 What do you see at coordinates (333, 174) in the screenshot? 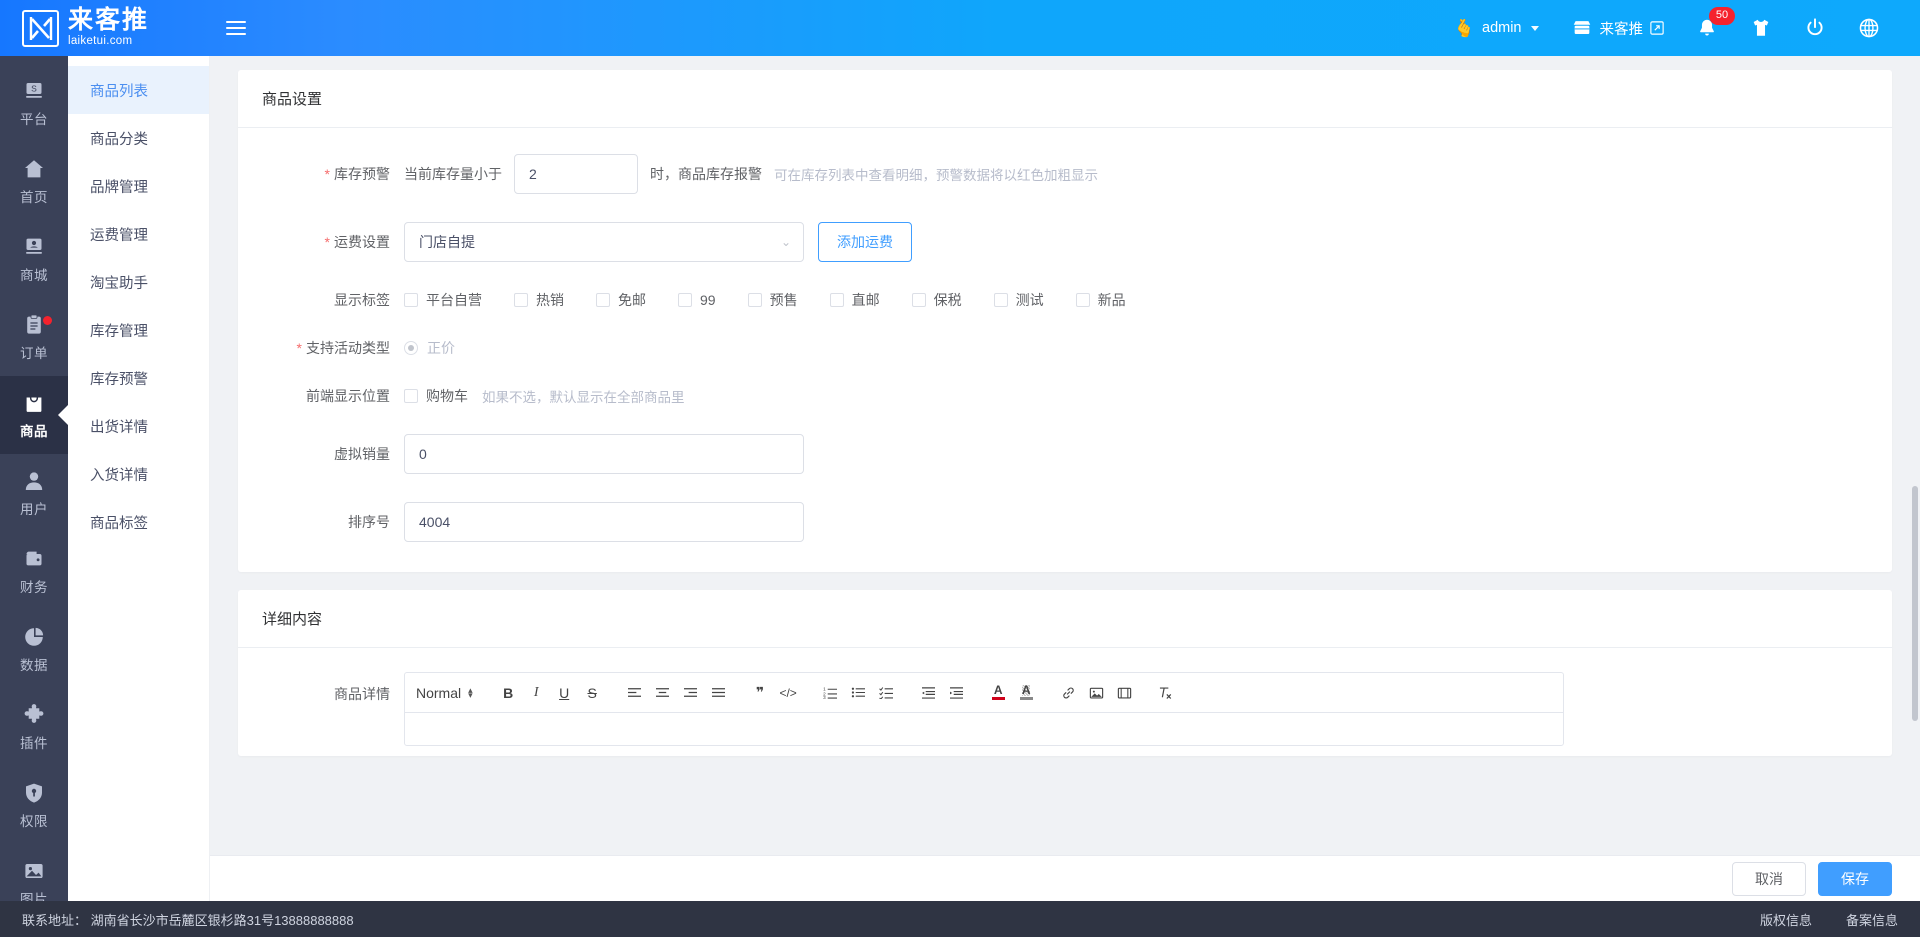
I see `stock-warning-label: 库存预警` at bounding box center [333, 174].